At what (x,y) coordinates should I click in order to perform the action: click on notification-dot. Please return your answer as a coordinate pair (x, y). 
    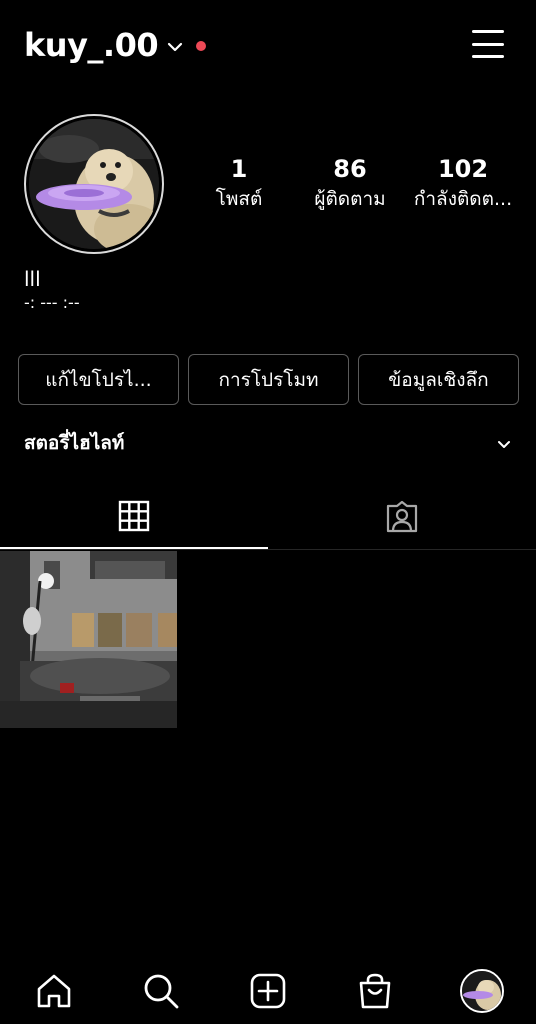
    Looking at the image, I should click on (201, 46).